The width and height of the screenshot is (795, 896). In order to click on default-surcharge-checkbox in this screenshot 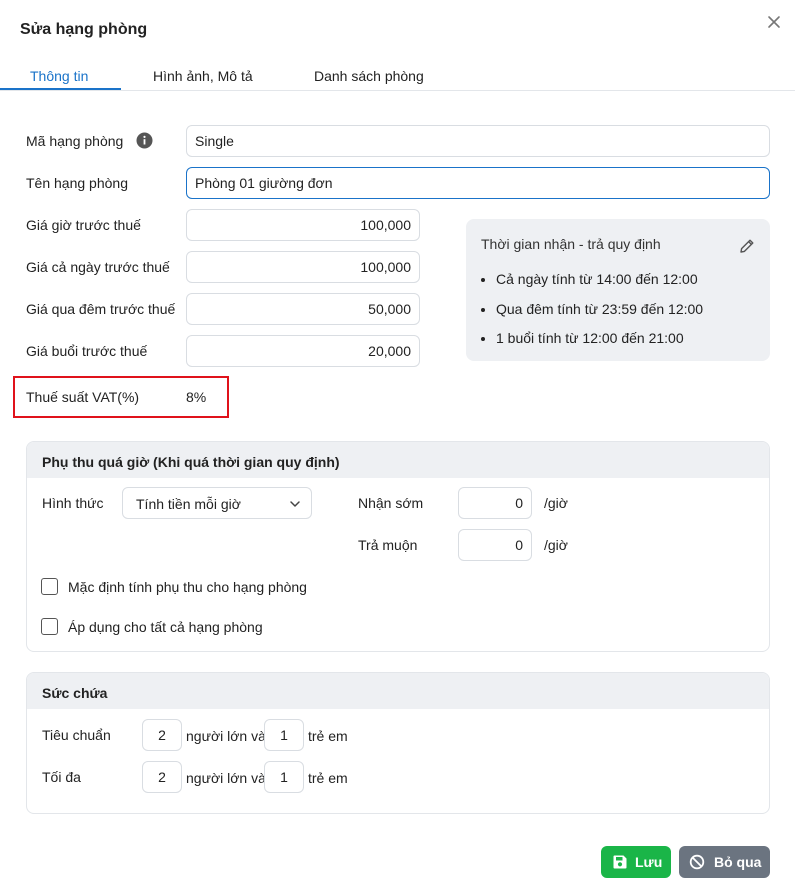, I will do `click(49, 586)`.